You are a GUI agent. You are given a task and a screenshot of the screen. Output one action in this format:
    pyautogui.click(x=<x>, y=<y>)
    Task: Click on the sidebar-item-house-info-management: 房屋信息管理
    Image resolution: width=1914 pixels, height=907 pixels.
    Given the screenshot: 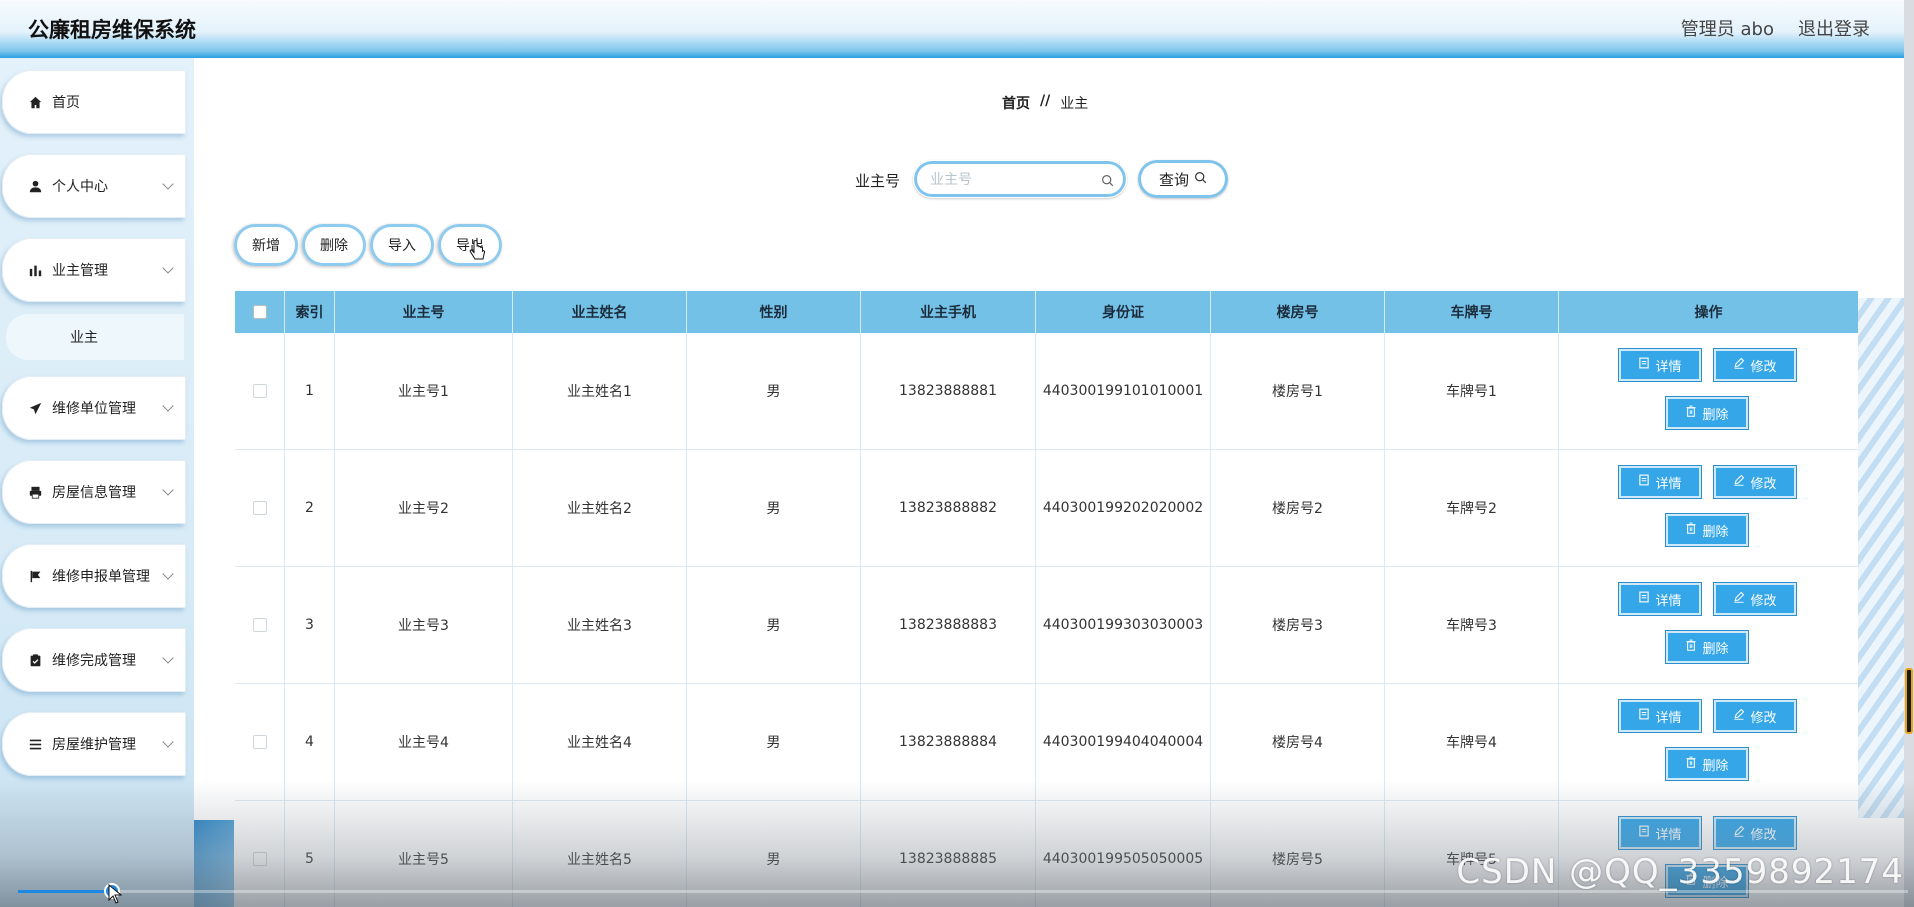 What is the action you would take?
    pyautogui.click(x=94, y=492)
    